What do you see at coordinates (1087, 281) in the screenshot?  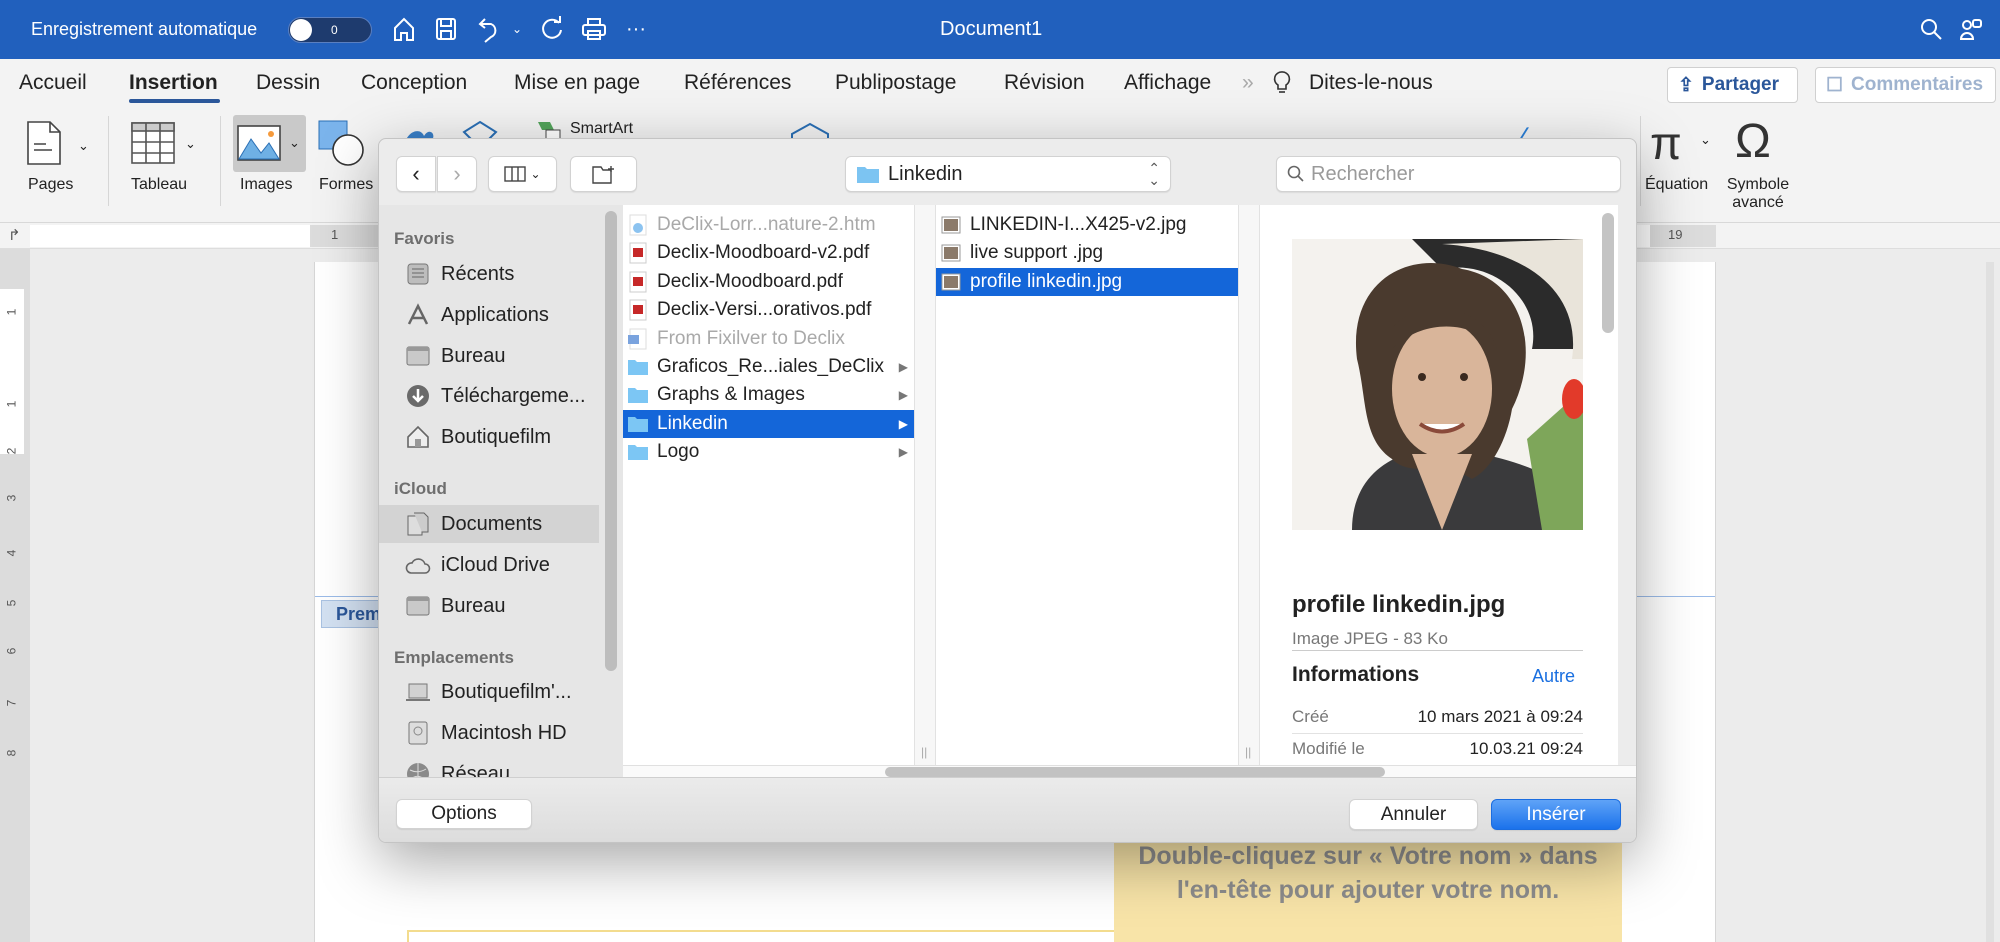 I see `file-row: profile linkedin.jpg` at bounding box center [1087, 281].